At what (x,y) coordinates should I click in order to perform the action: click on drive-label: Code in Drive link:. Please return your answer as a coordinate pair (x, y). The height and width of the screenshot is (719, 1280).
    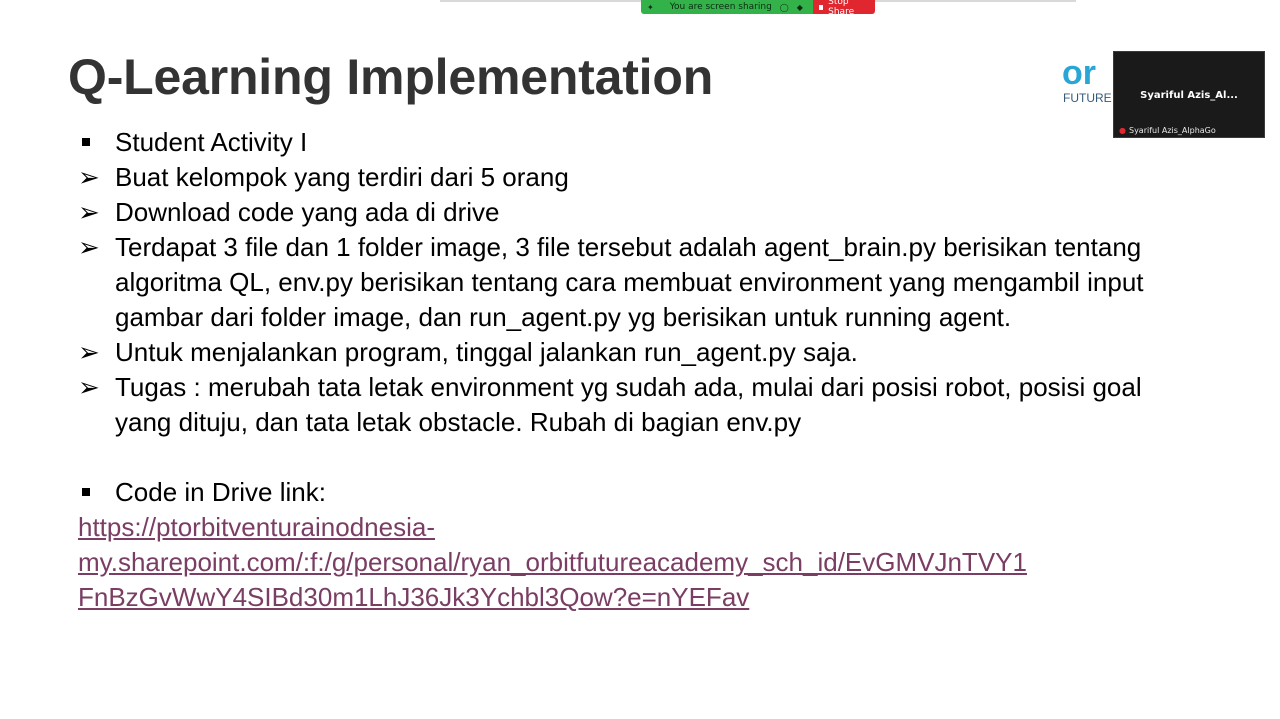
    Looking at the image, I should click on (220, 492).